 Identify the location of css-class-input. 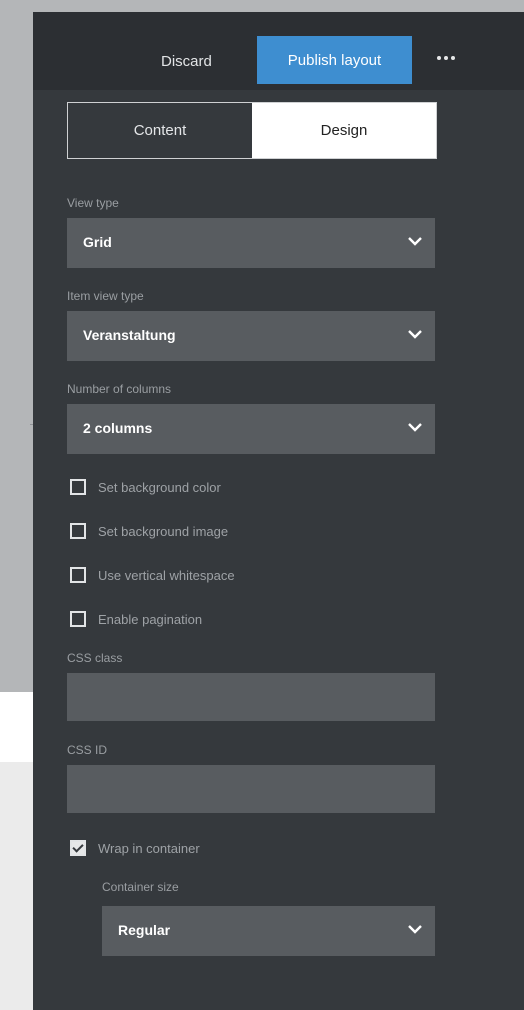
(251, 697).